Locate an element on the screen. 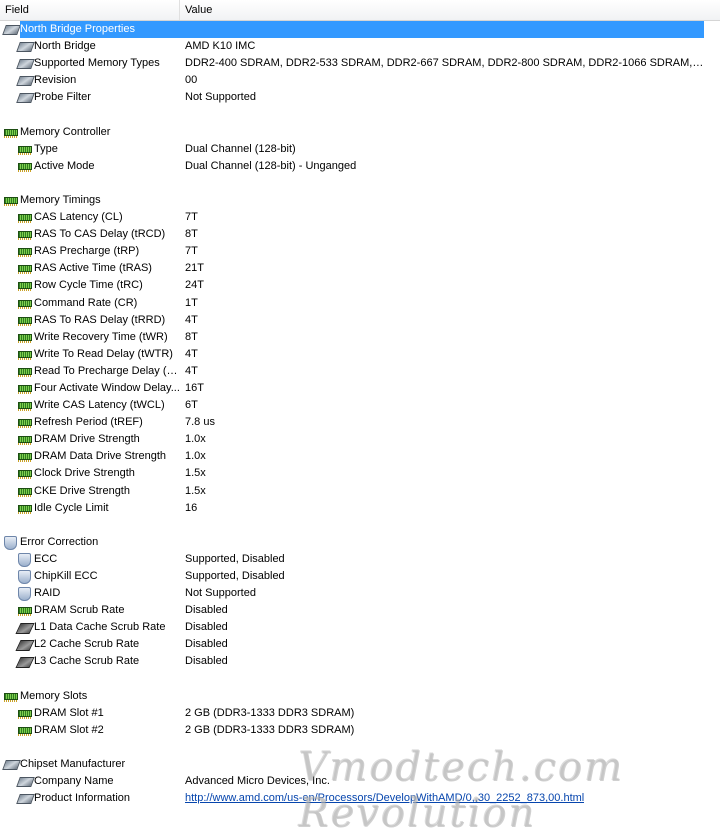 This screenshot has width=720, height=836. field-value: 16T is located at coordinates (194, 387).